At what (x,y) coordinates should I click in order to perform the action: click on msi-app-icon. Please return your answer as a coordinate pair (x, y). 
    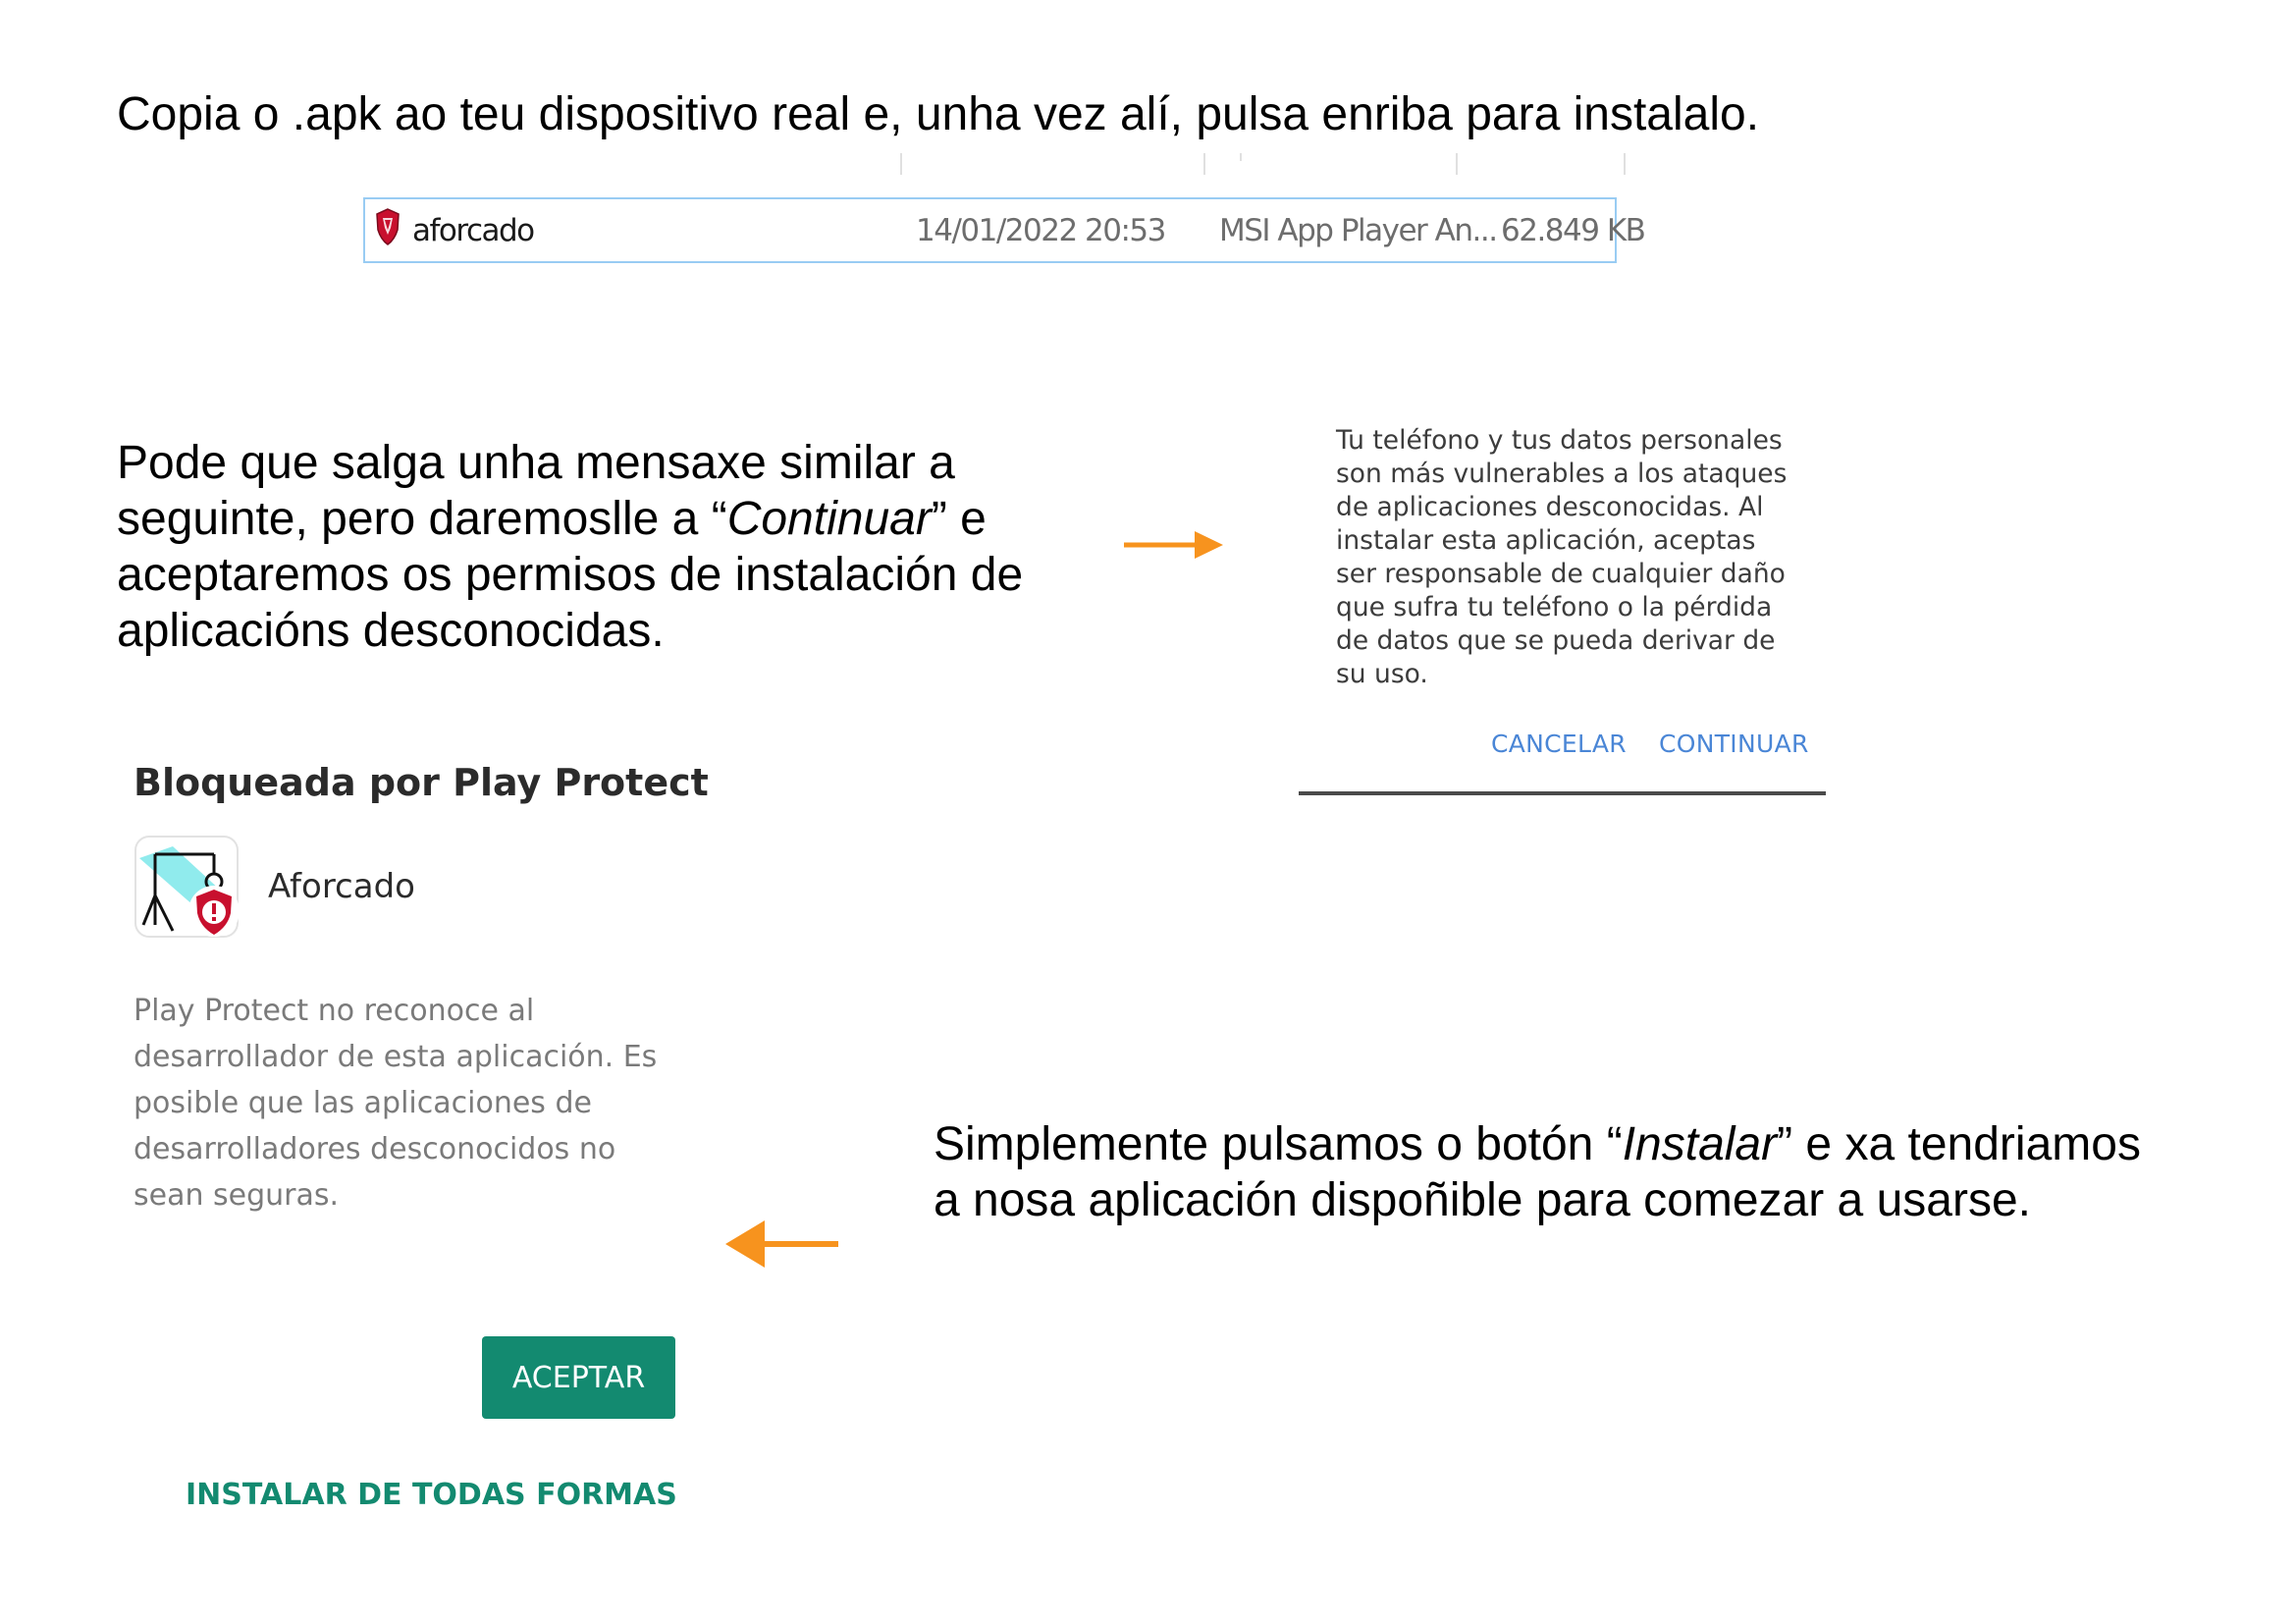
    Looking at the image, I should click on (387, 230).